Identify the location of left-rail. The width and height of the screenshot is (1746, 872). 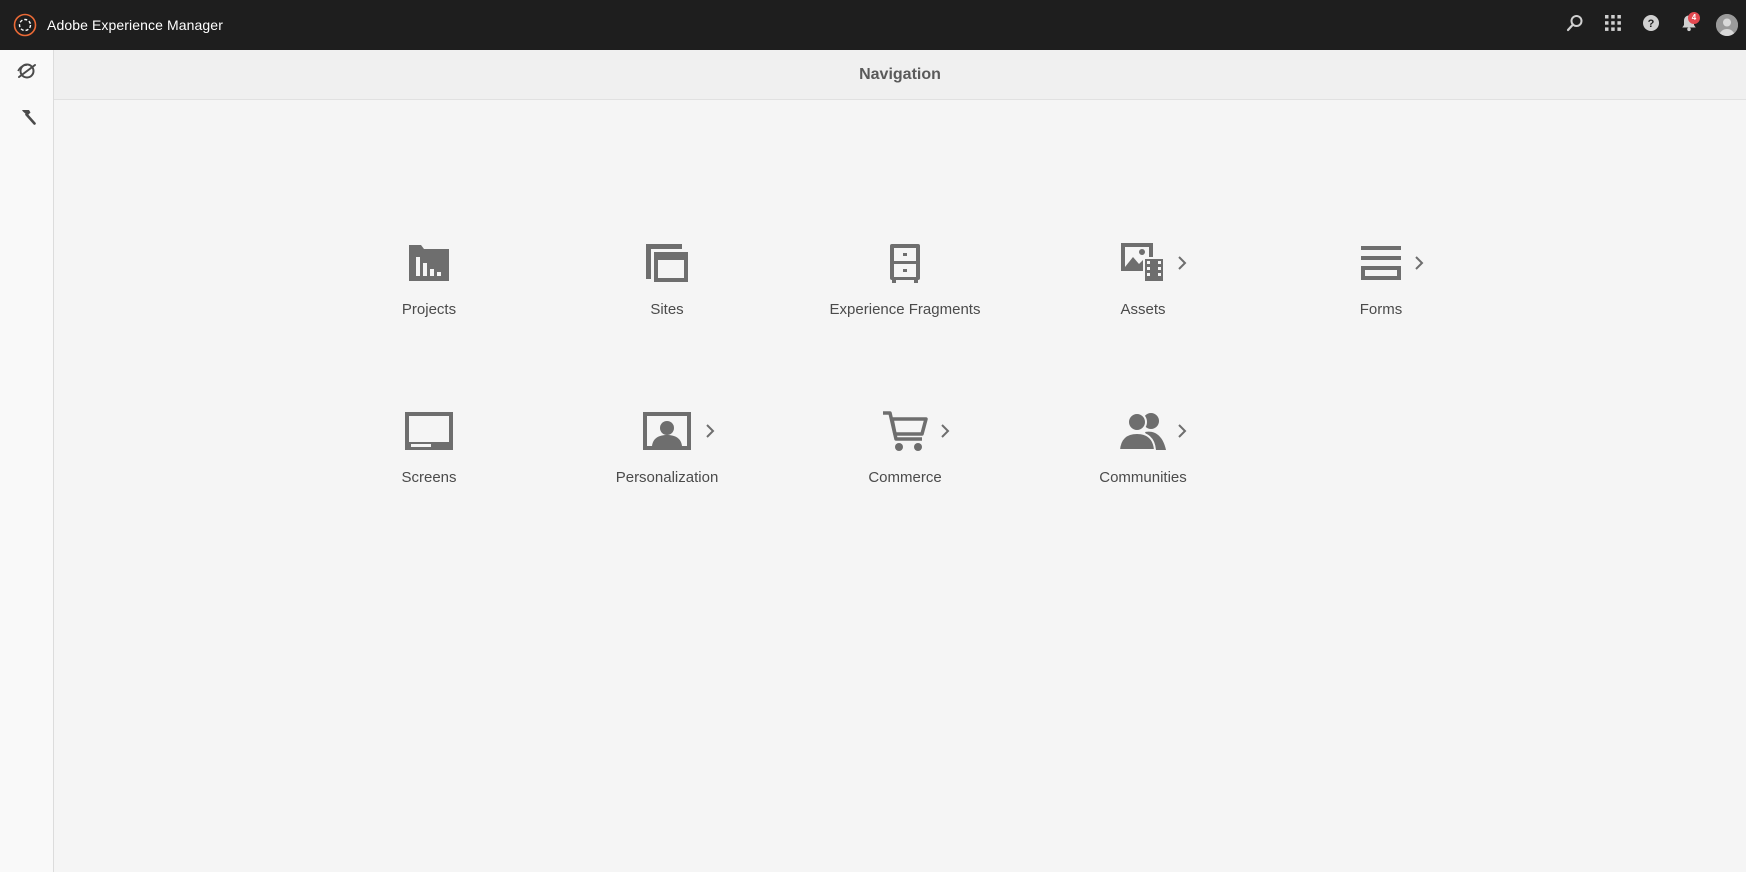
(27, 461).